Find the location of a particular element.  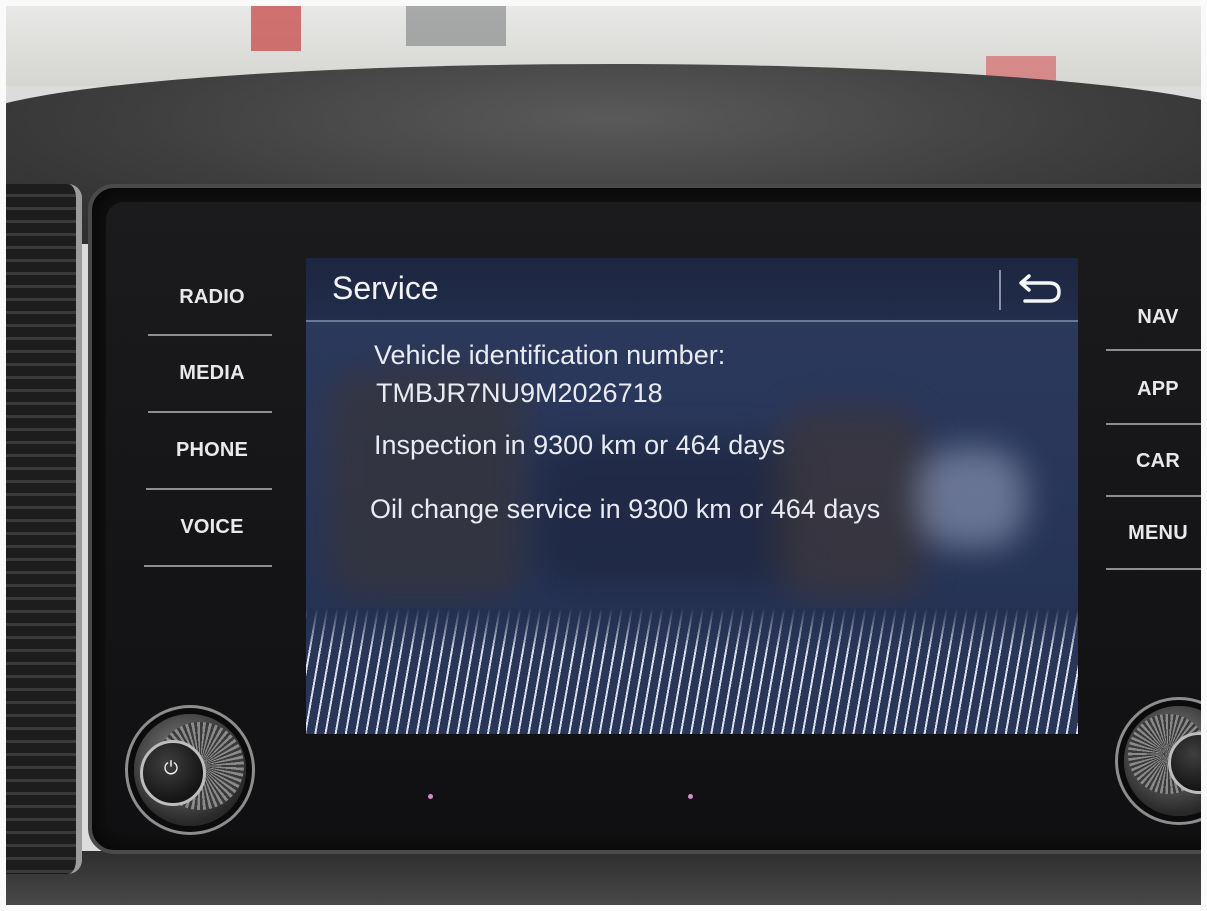

power-icon: ⏻ is located at coordinates (171, 768).